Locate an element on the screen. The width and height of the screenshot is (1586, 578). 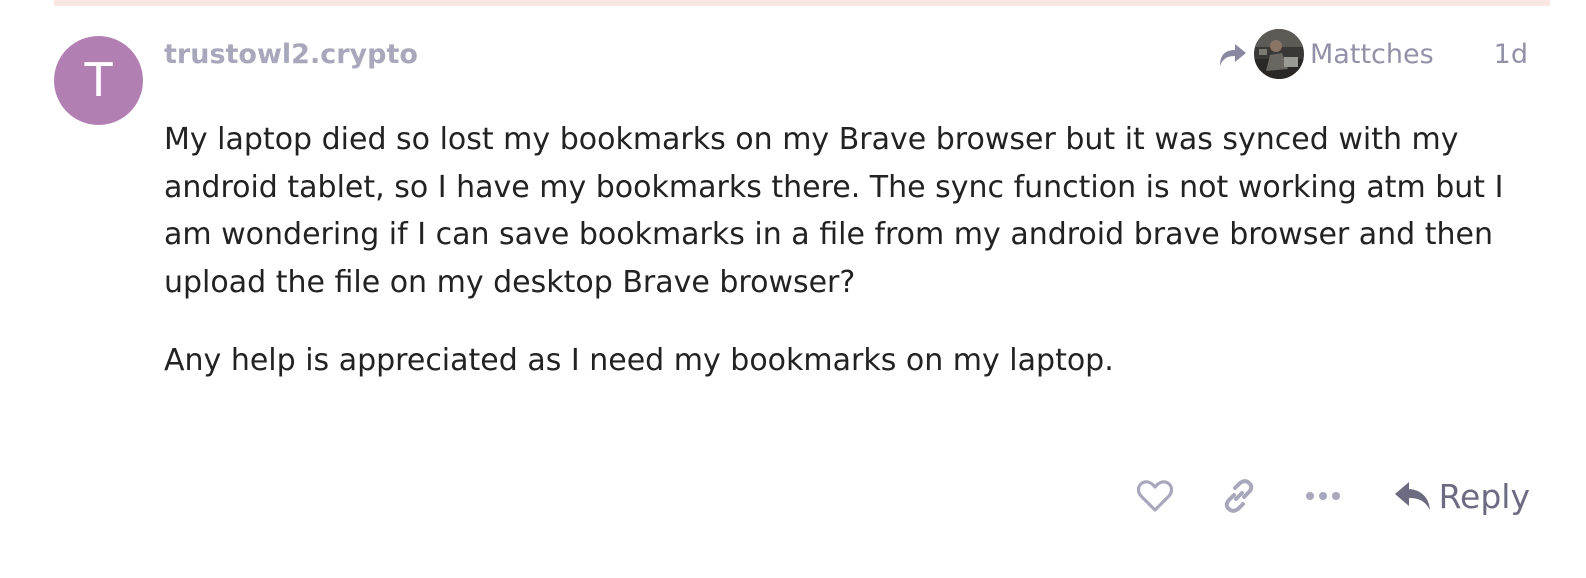
heart-icon is located at coordinates (1154, 496).